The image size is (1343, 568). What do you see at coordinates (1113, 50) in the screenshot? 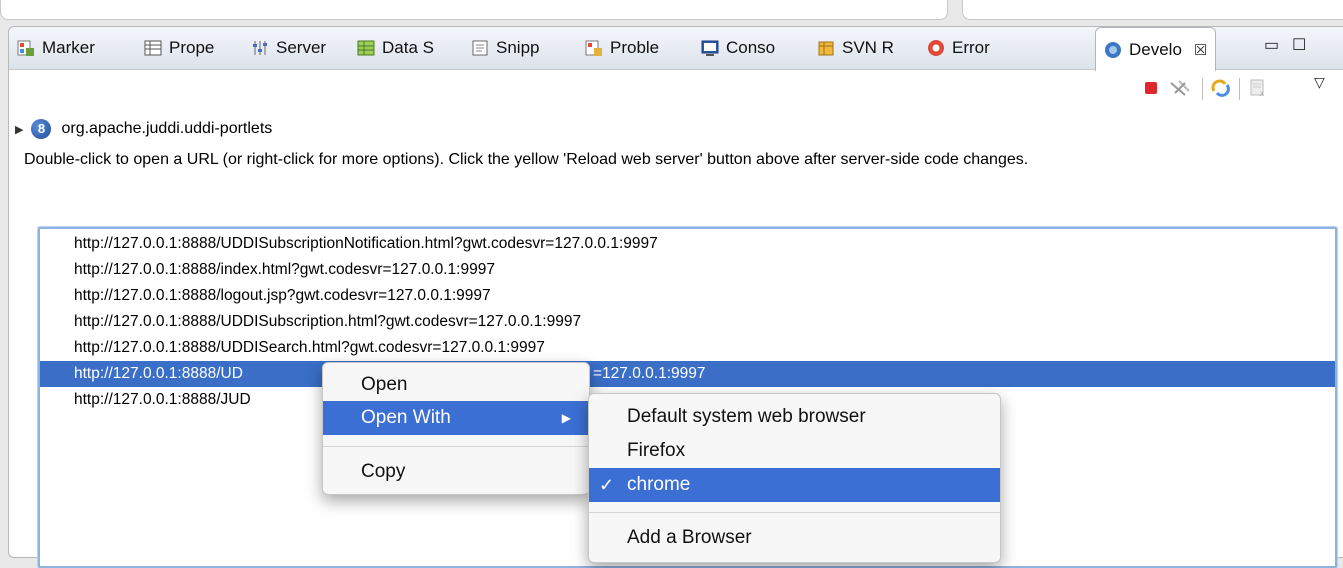
I see `gwt-icon` at bounding box center [1113, 50].